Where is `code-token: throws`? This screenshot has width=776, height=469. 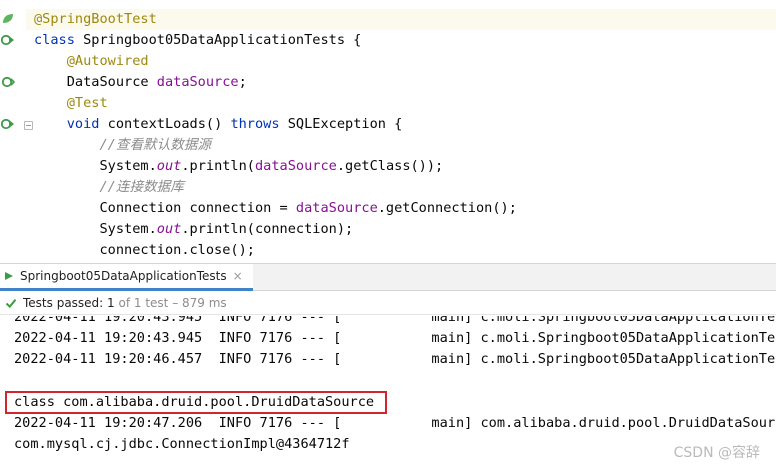 code-token: throws is located at coordinates (259, 124).